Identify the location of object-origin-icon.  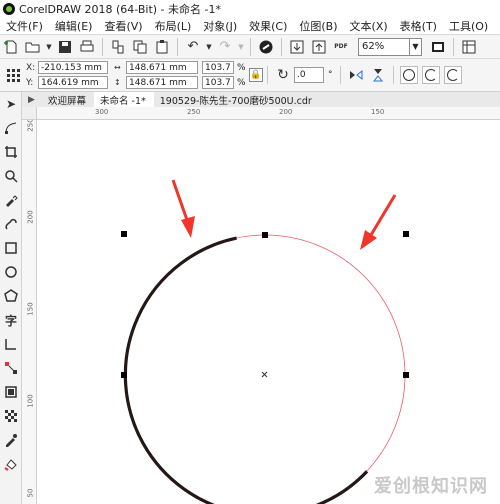
(13, 75).